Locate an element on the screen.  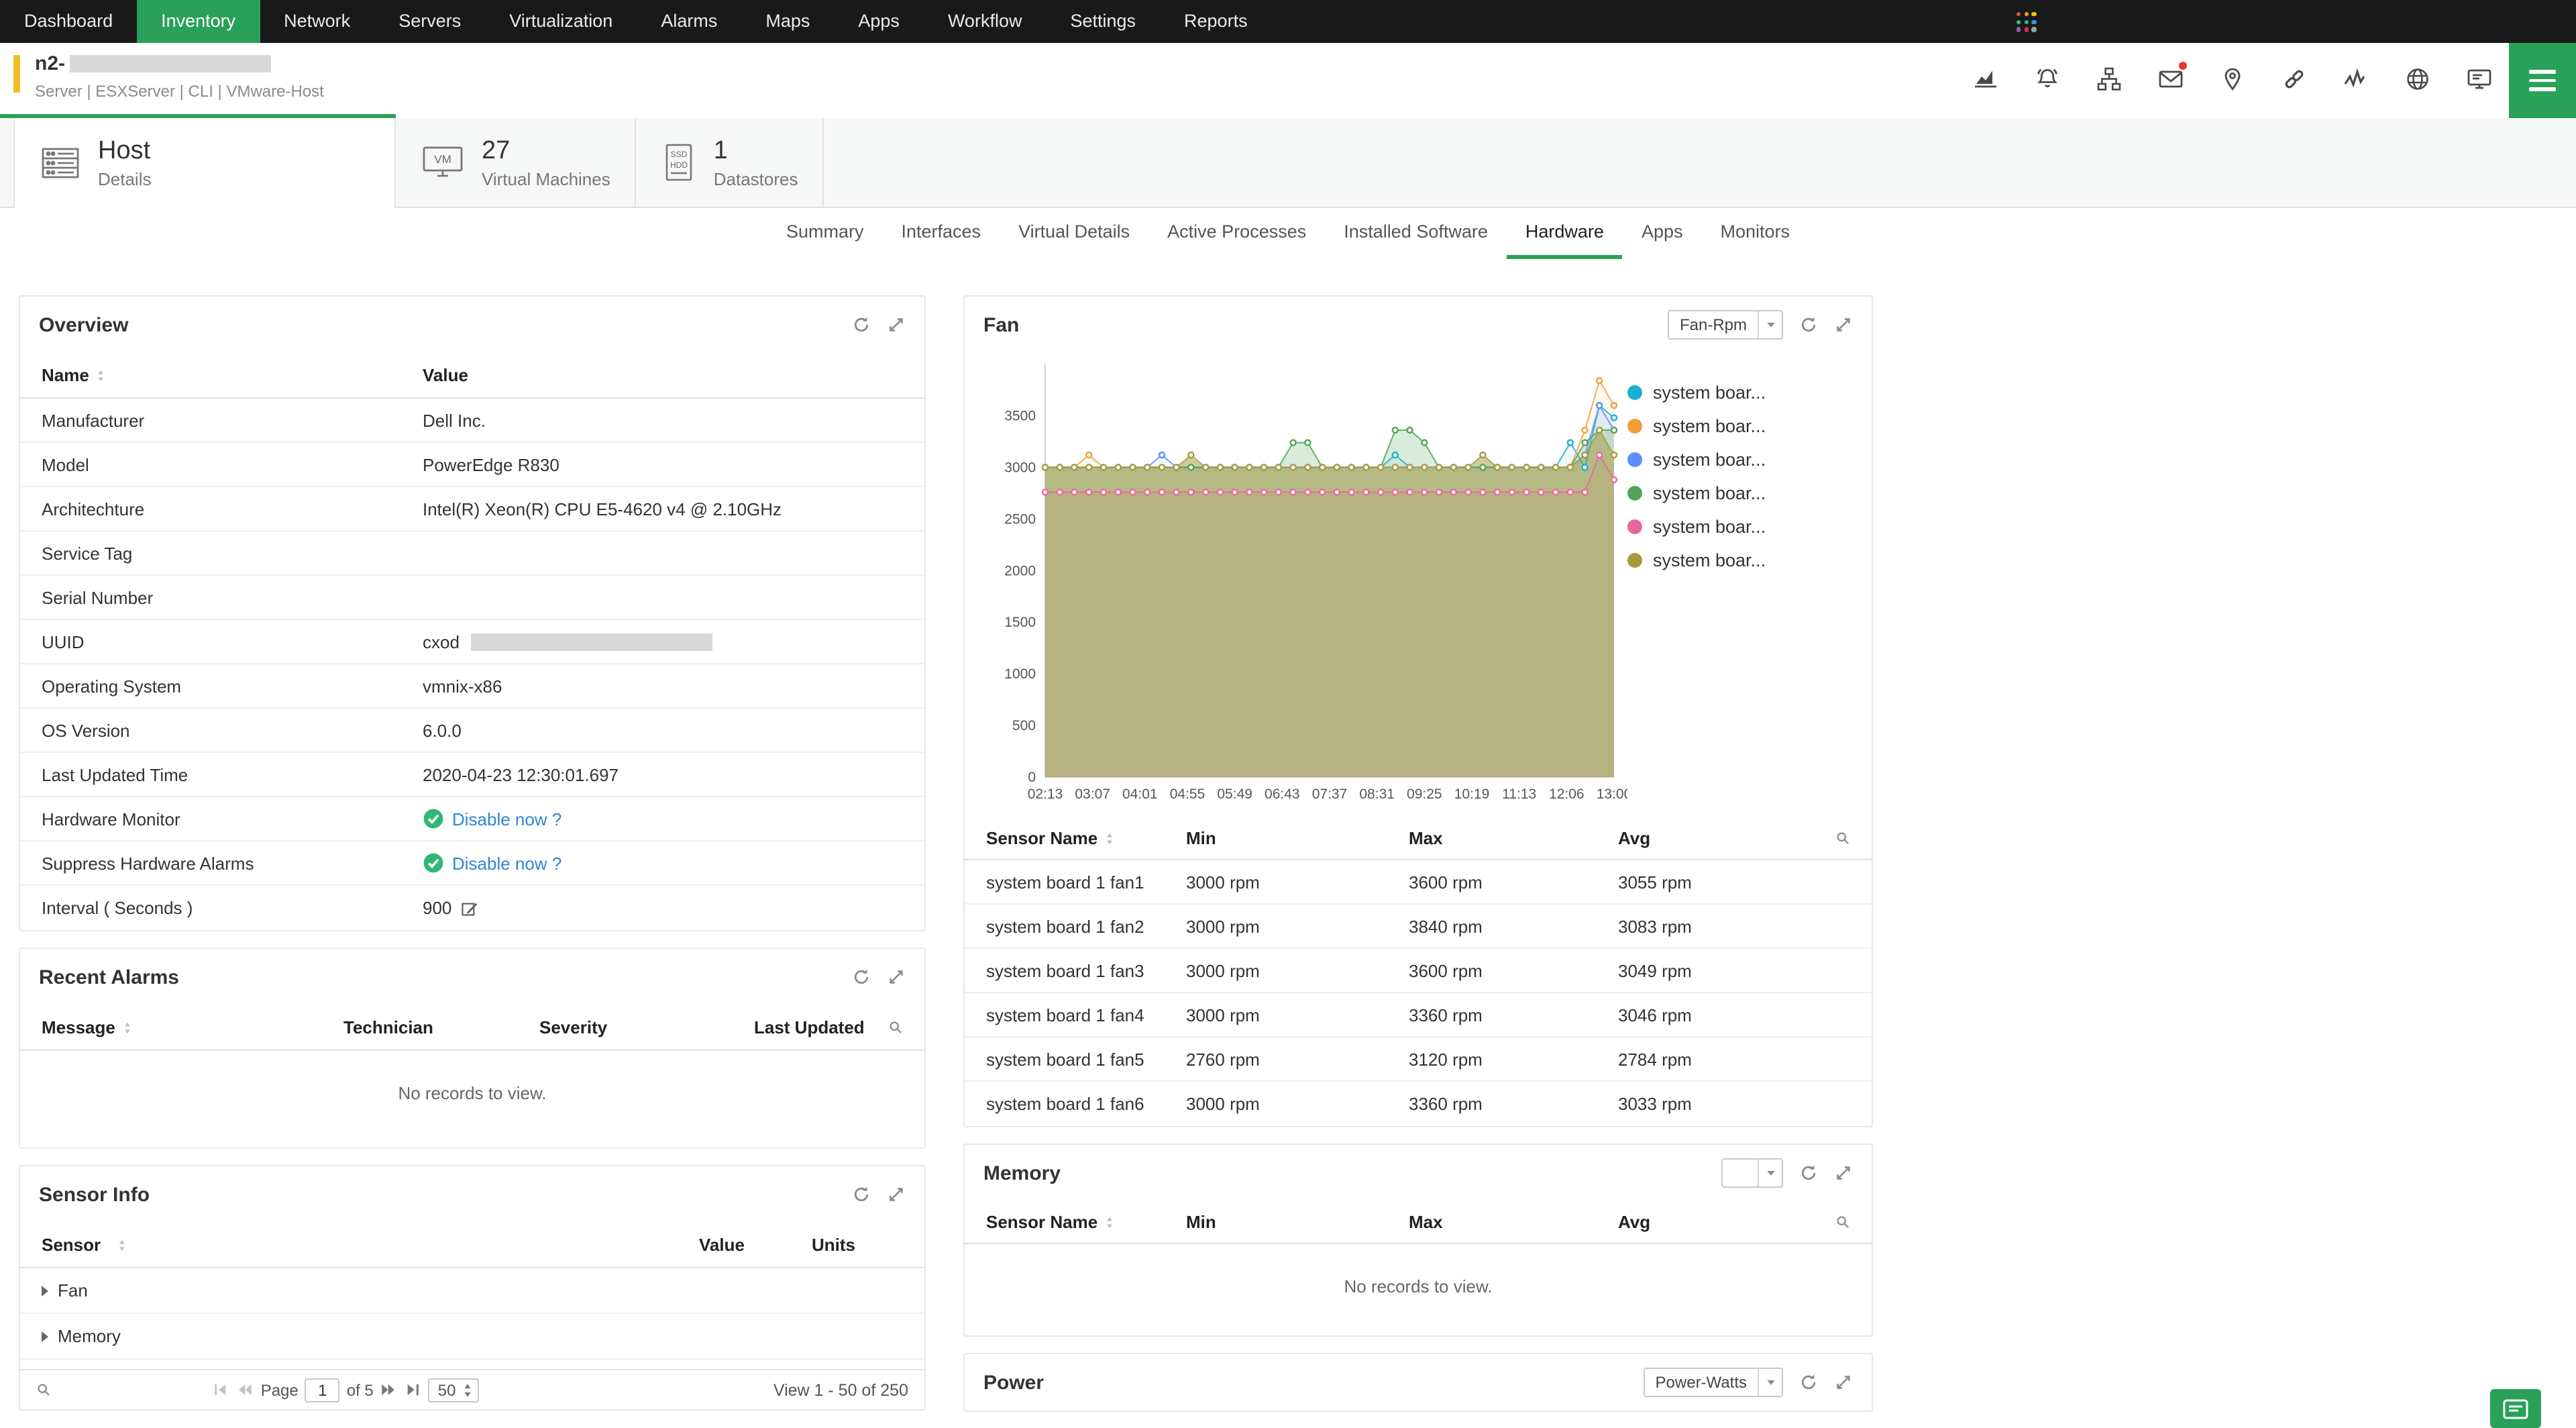
sensor-group-memory: Memory is located at coordinates (472, 1337).